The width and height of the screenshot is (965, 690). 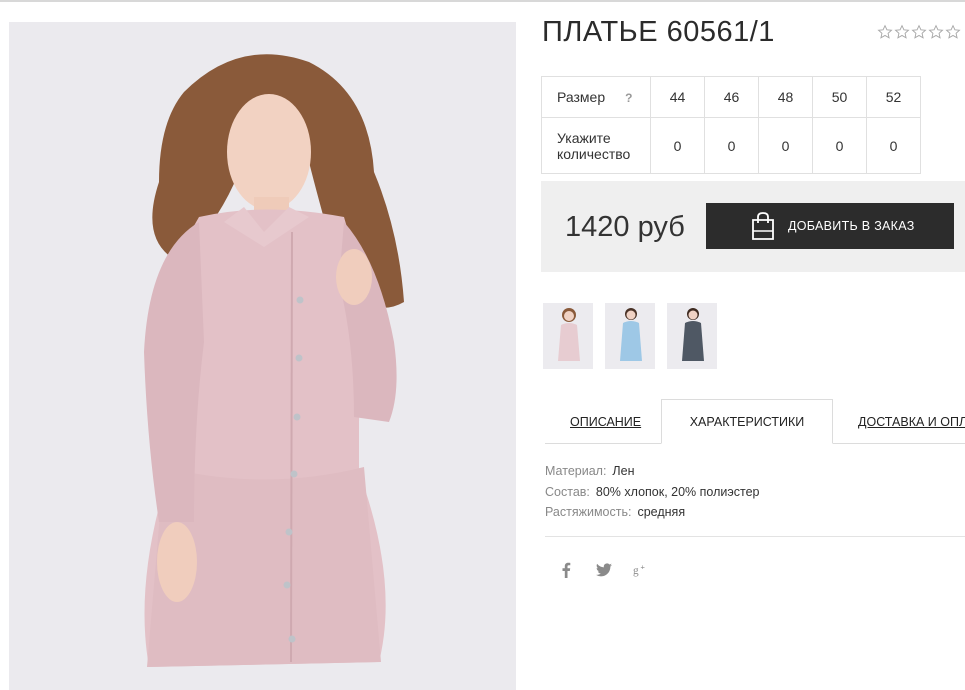 What do you see at coordinates (596, 145) in the screenshot?
I see `quantity-label: Укажите количество` at bounding box center [596, 145].